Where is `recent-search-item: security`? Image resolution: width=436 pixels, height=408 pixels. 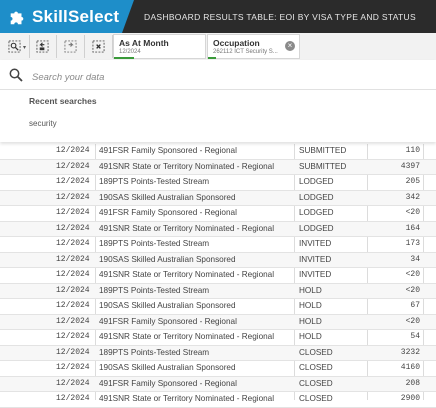 recent-search-item: security is located at coordinates (43, 123).